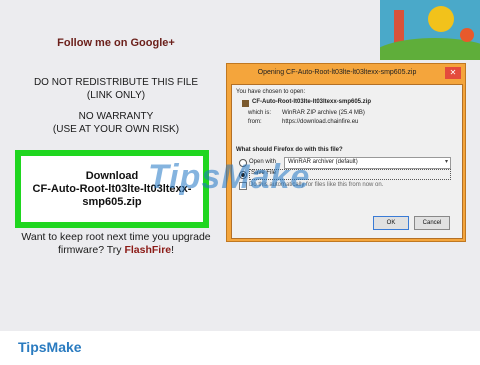  I want to click on which-is-label: which is:, so click(260, 113).